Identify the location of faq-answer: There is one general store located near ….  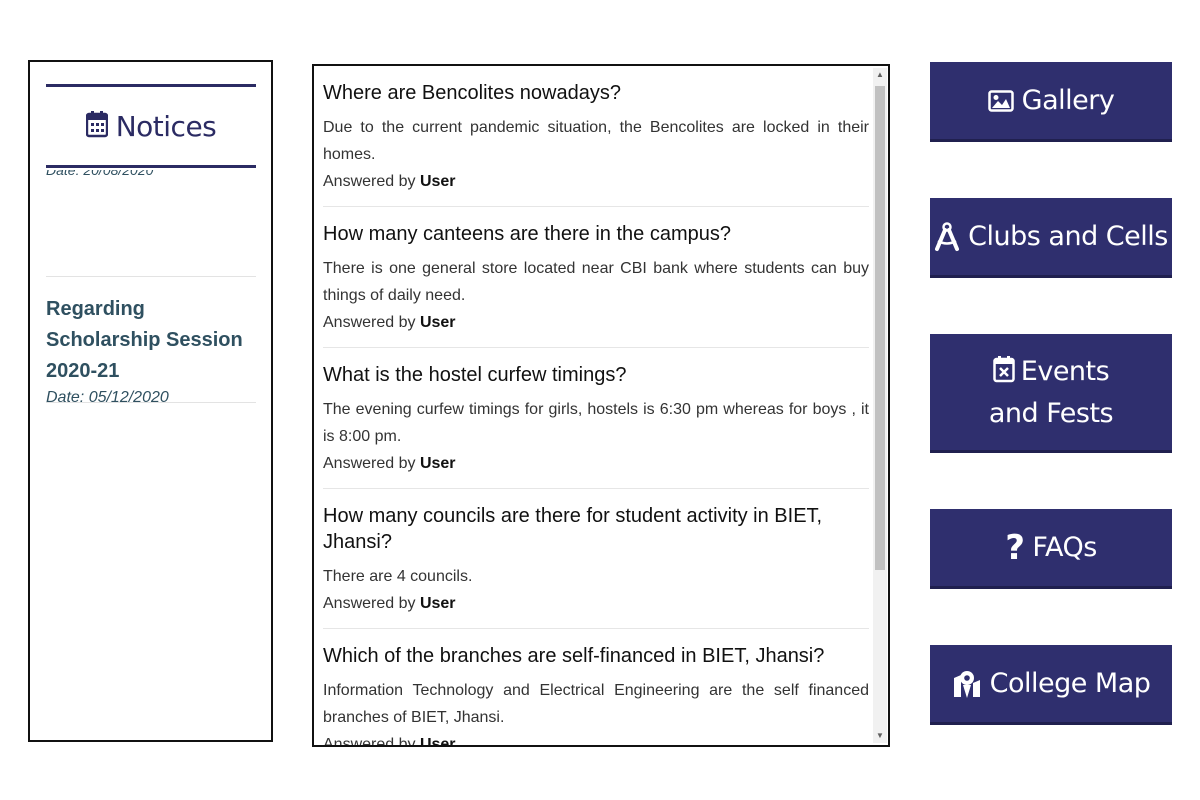
(596, 282).